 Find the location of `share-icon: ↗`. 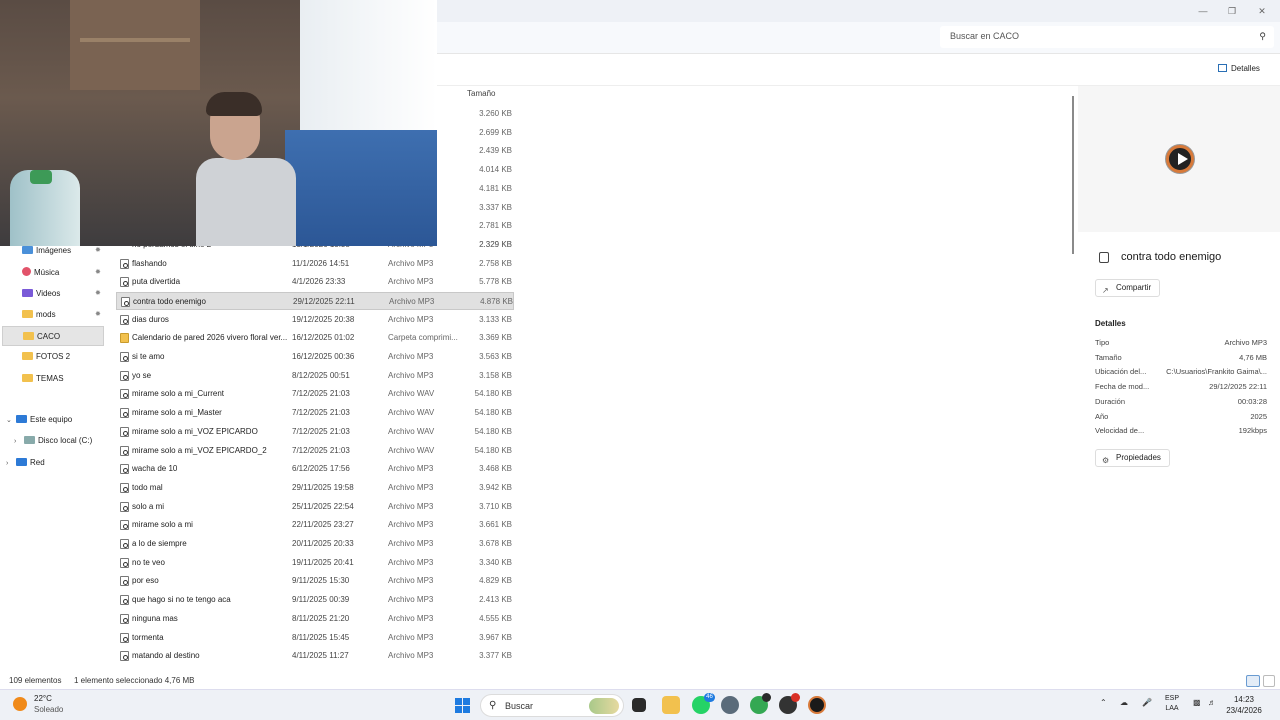

share-icon: ↗ is located at coordinates (1105, 290).